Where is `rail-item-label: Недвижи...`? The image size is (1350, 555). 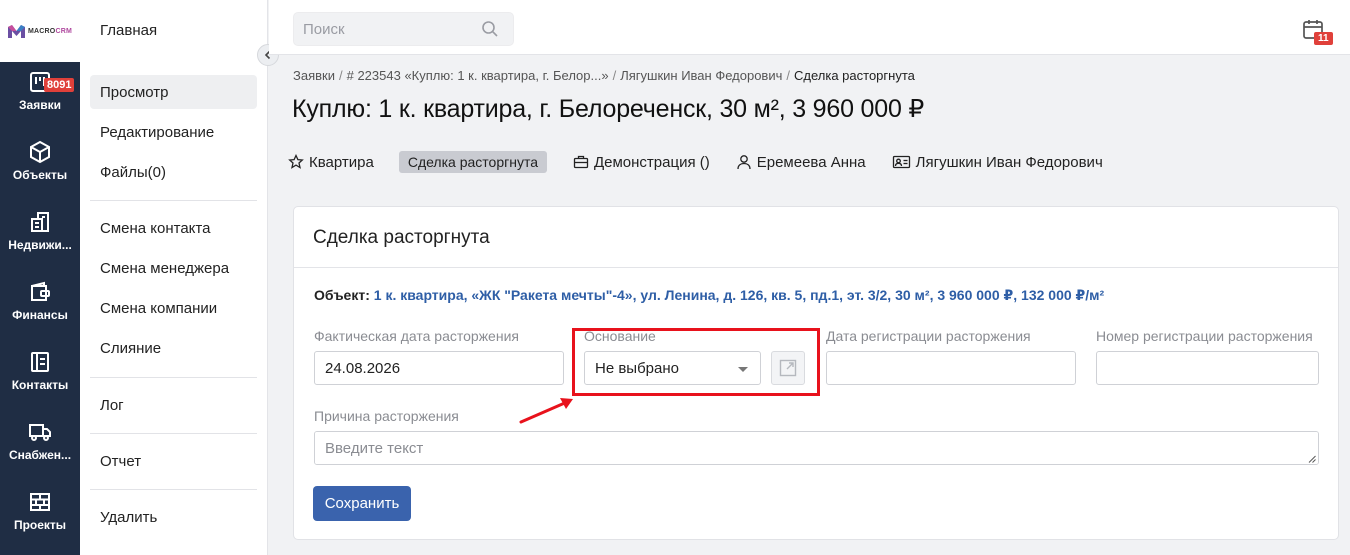
rail-item-label: Недвижи... is located at coordinates (40, 245).